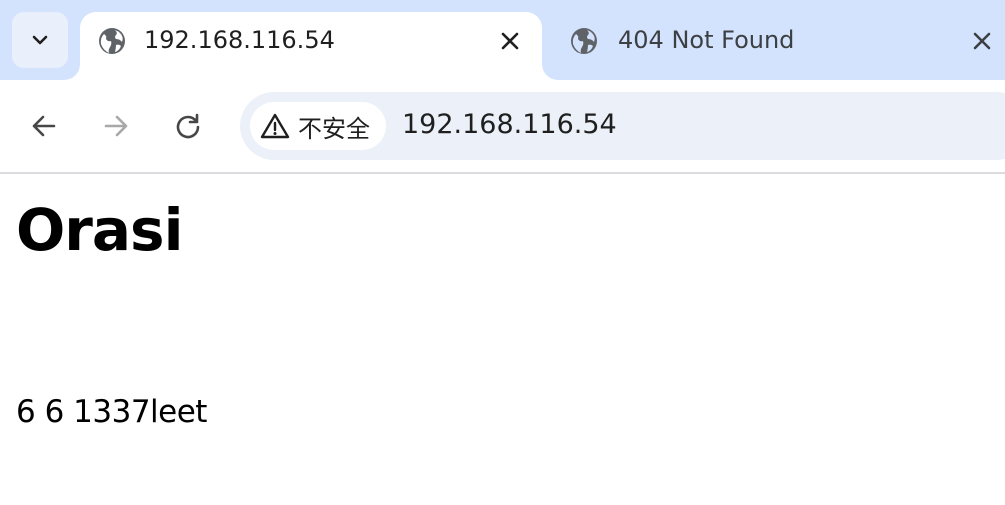 Image resolution: width=1005 pixels, height=505 pixels. What do you see at coordinates (622, 126) in the screenshot?
I see `address-bar: 不安全 192.168.116.54` at bounding box center [622, 126].